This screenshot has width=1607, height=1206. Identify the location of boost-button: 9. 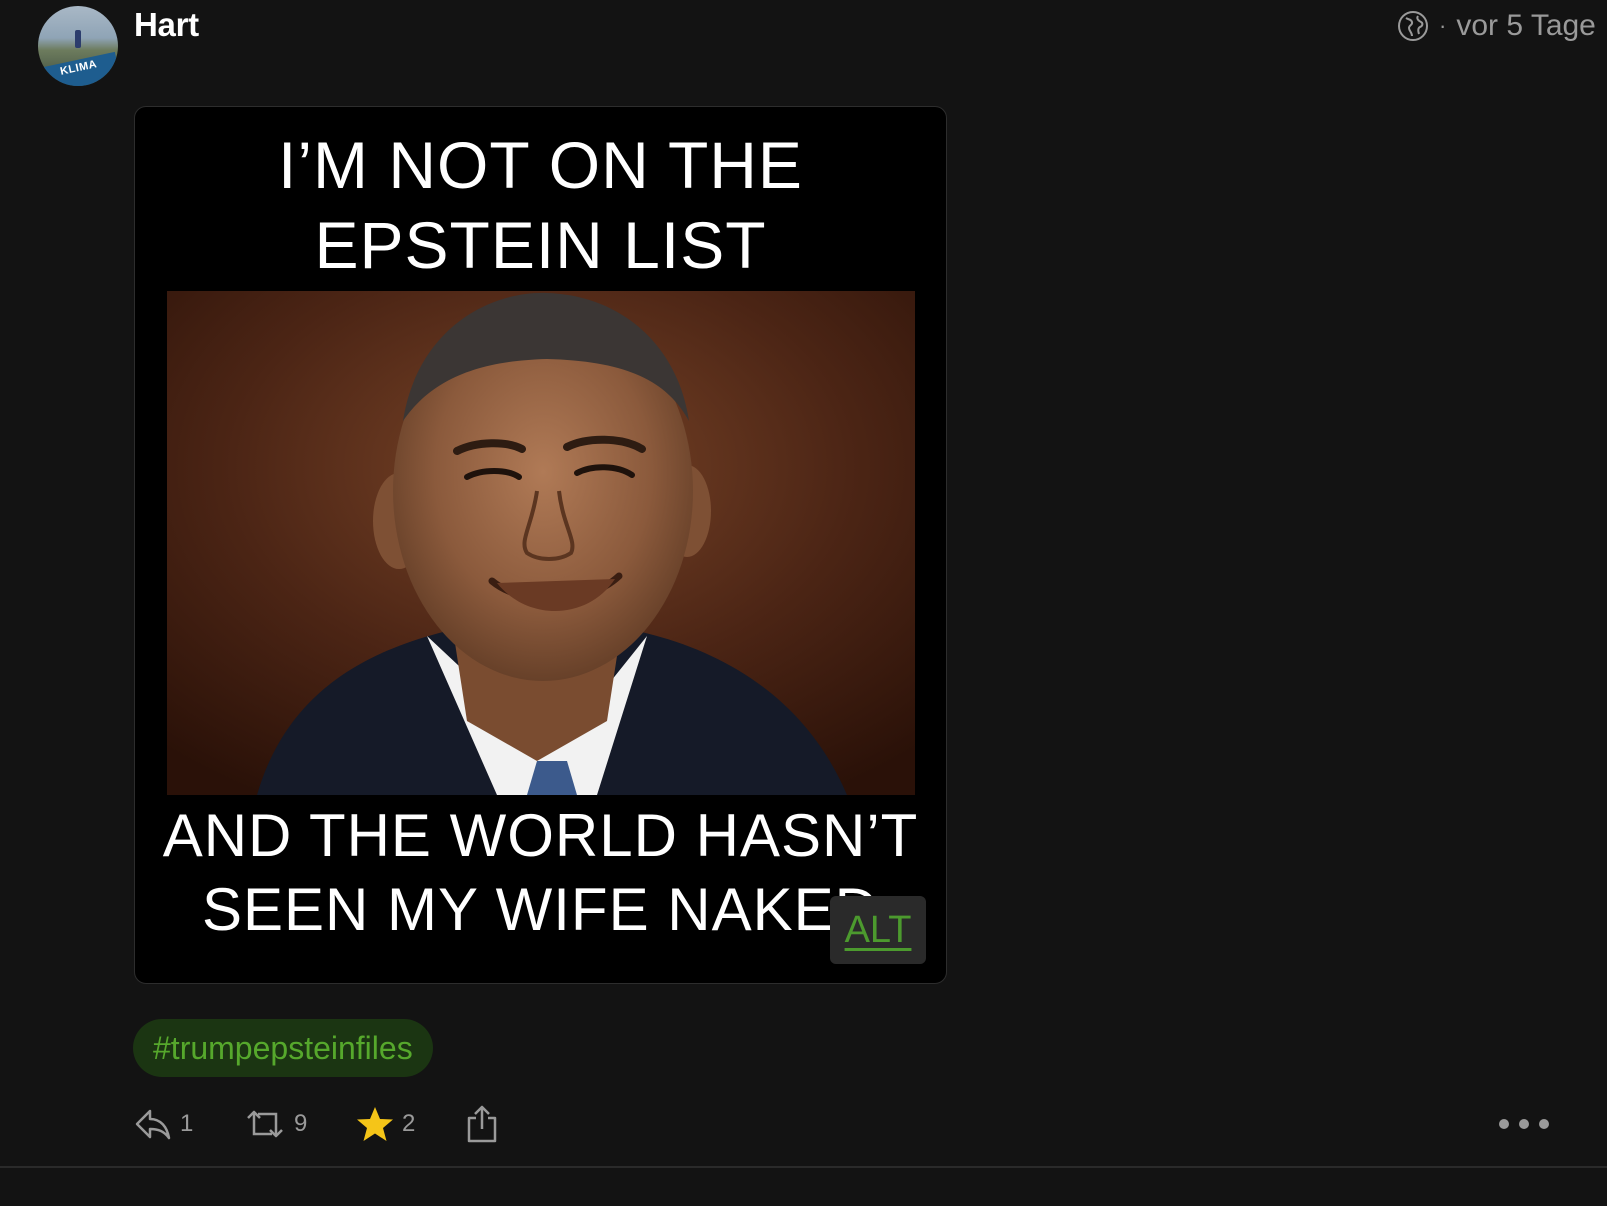
(275, 1124).